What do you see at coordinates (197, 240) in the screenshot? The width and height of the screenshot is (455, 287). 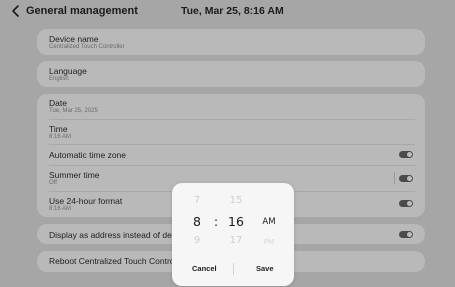 I see `hour-next: 9` at bounding box center [197, 240].